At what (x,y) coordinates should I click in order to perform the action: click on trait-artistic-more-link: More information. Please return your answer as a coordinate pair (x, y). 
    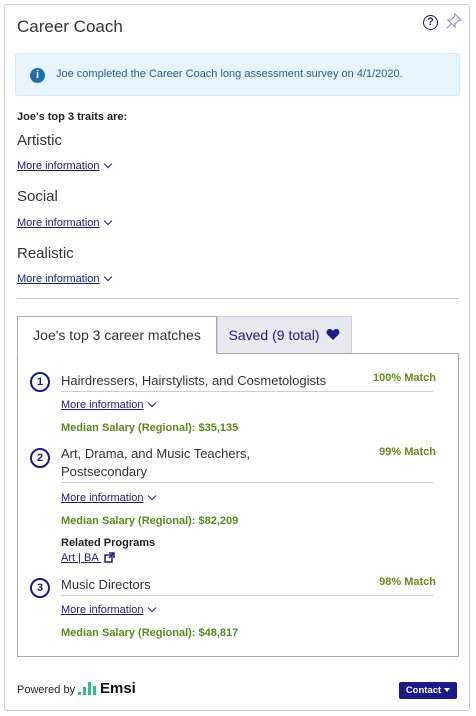
    Looking at the image, I should click on (64, 165).